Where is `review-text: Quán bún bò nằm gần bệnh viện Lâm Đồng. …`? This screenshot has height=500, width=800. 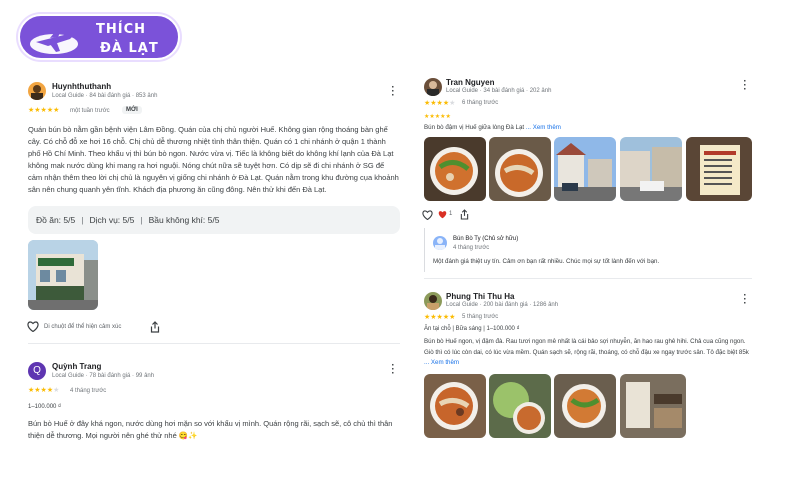 review-text: Quán bún bò nằm gần bệnh viện Lâm Đồng. … is located at coordinates (213, 159).